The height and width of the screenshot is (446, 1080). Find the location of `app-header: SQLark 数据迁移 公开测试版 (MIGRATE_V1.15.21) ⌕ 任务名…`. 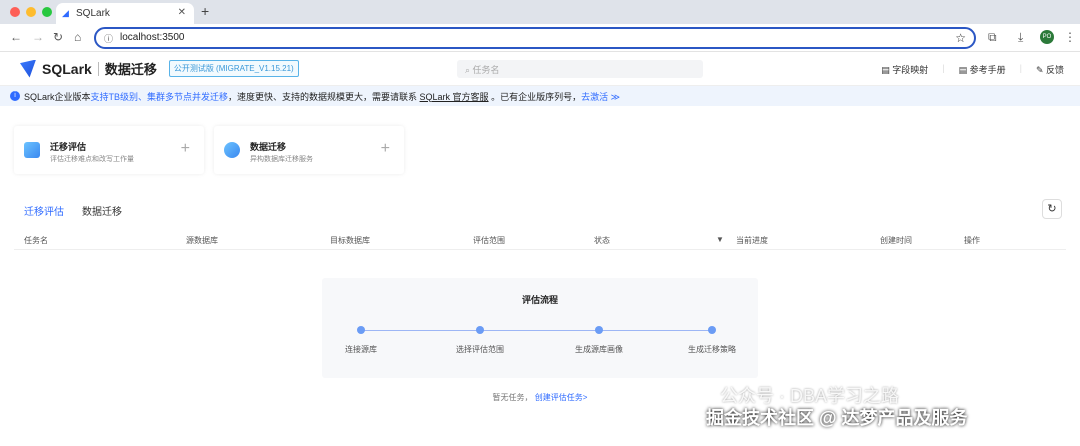

app-header: SQLark 数据迁移 公开测试版 (MIGRATE_V1.15.21) ⌕ 任务名… is located at coordinates (540, 69).